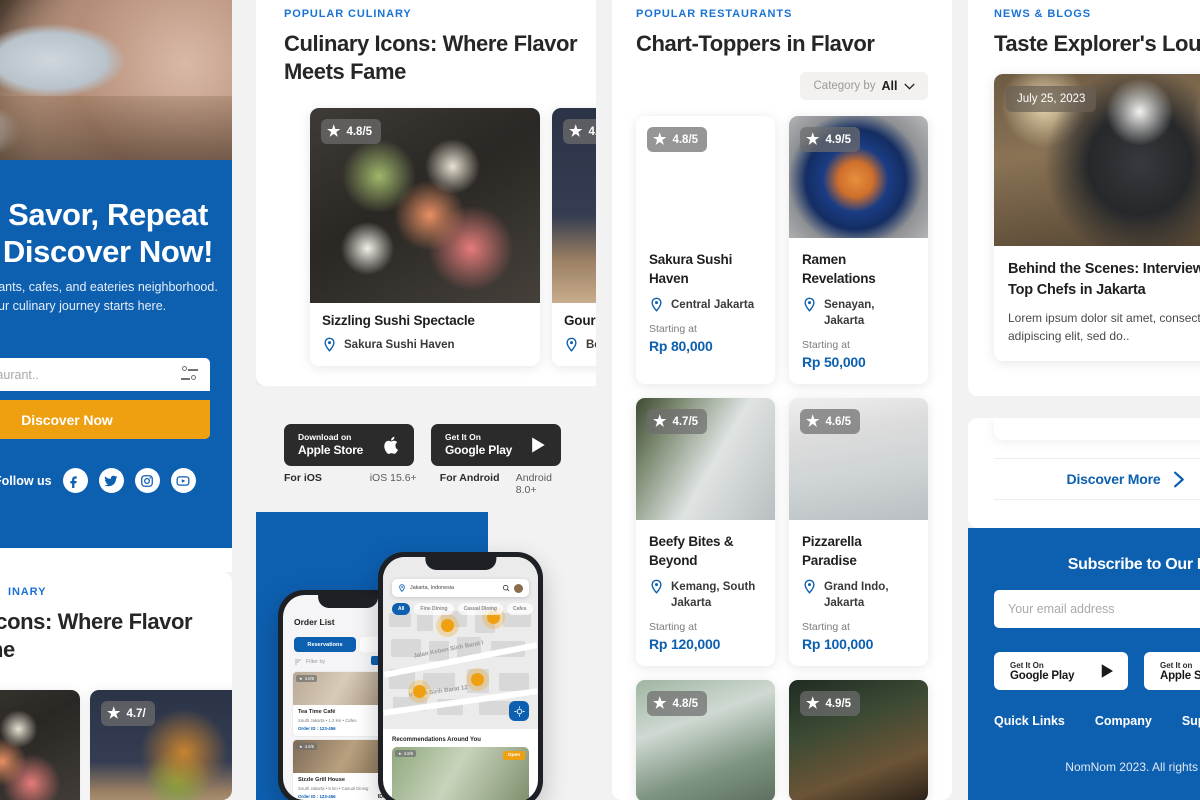 This screenshot has height=800, width=1200. Describe the element at coordinates (705, 740) in the screenshot. I see `restaurant-card: ★ 4.8/5` at that location.